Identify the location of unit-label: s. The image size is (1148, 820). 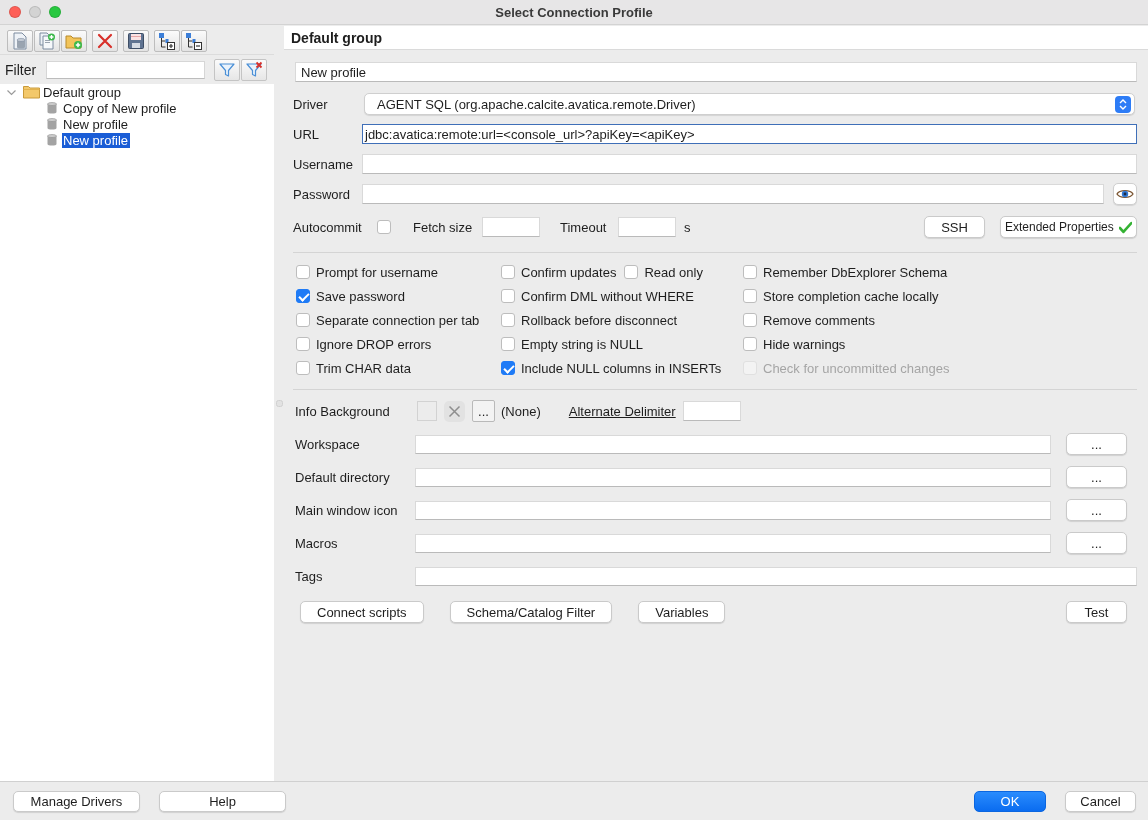
(687, 227).